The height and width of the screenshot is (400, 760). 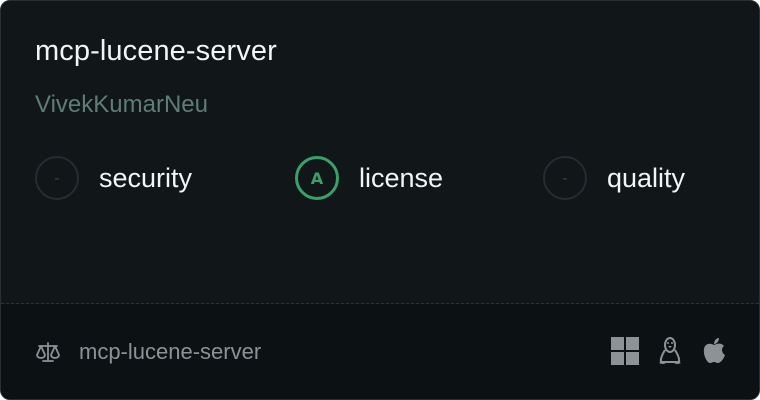 I want to click on security-grade-badge: -, so click(x=57, y=178).